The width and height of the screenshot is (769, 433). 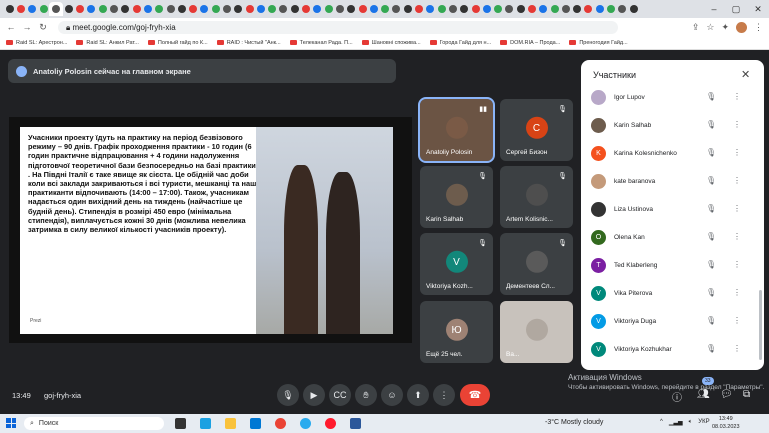 I want to click on close-icon: ✕, so click(x=745, y=74).